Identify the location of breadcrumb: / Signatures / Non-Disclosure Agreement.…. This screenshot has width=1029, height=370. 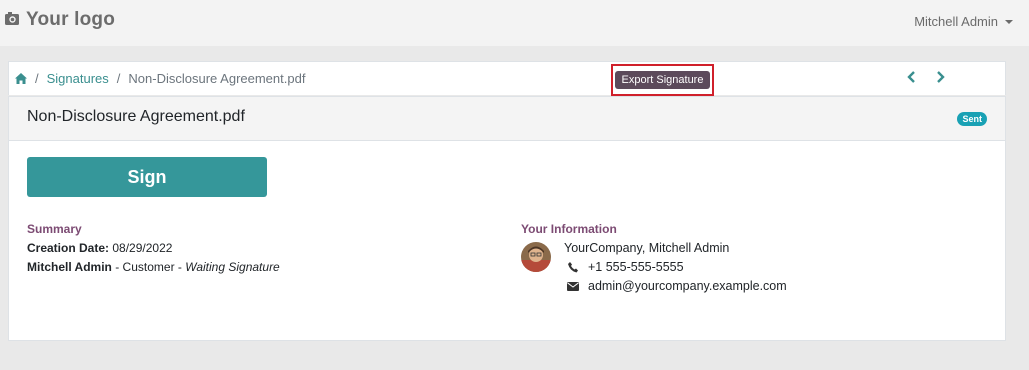
(160, 78).